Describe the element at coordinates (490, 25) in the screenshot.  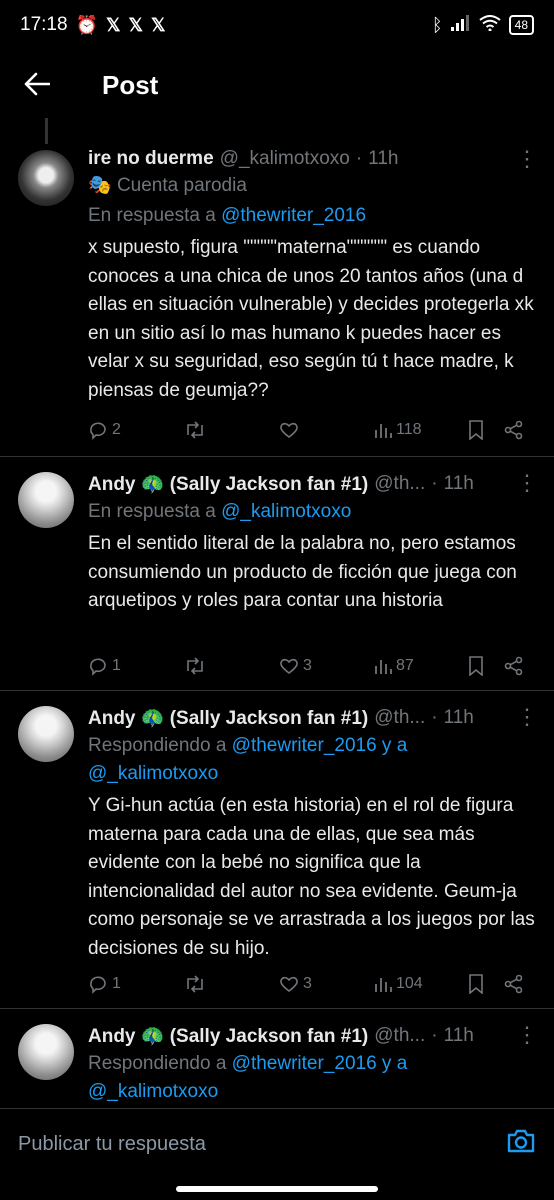
I see `wifi-icon` at that location.